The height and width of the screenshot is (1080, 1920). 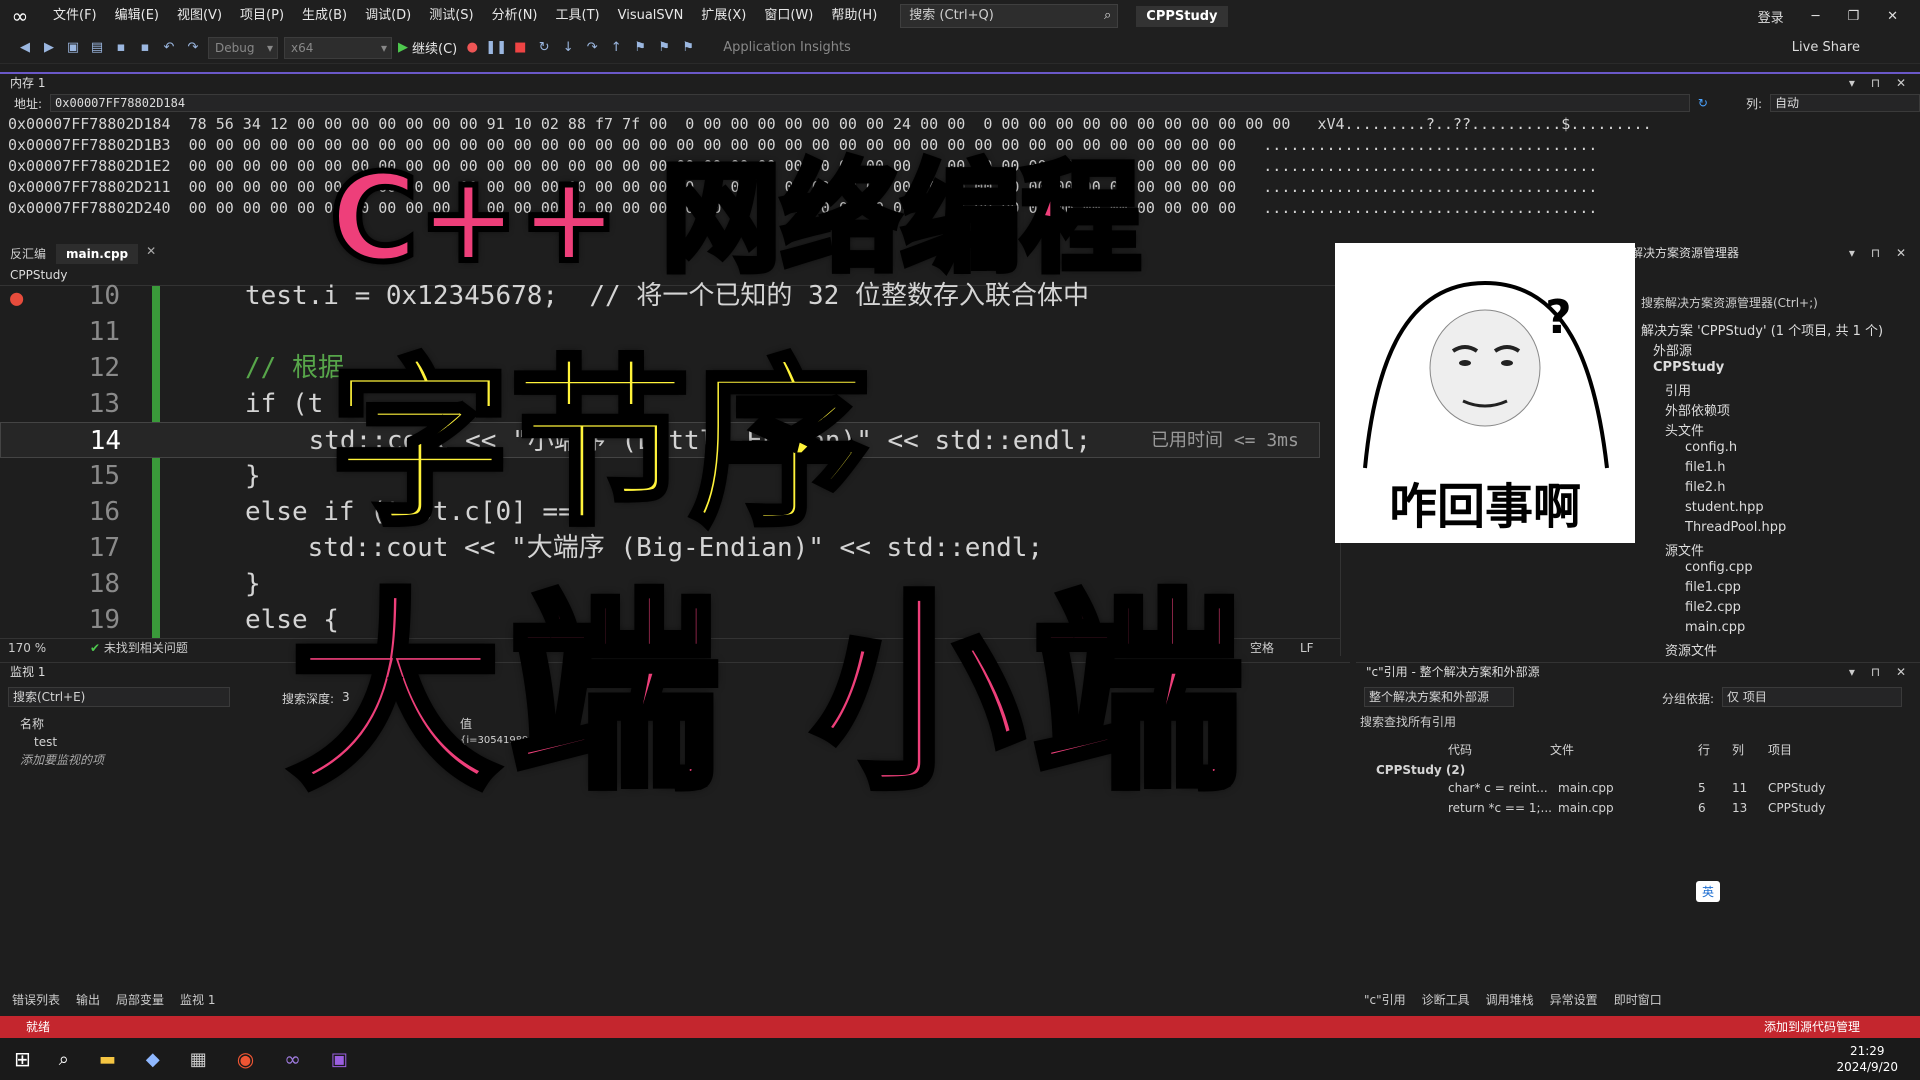 I want to click on menu-help: 帮助(H), so click(x=854, y=16).